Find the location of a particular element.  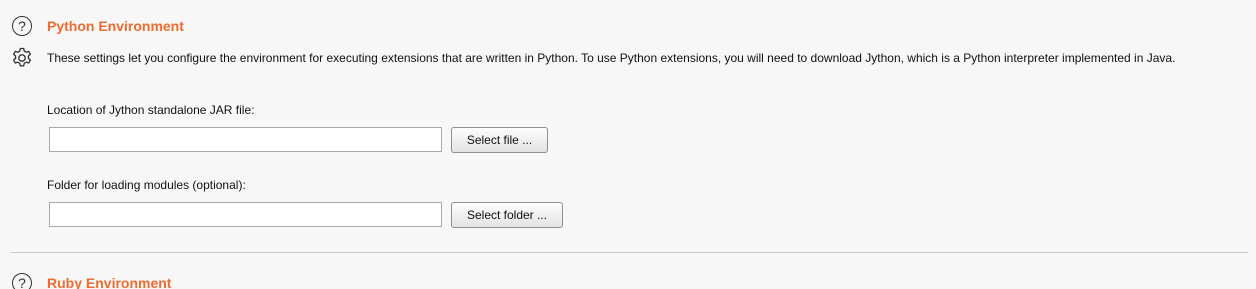

jython-jar-label: Location of Jython standalone JAR file: is located at coordinates (151, 110).